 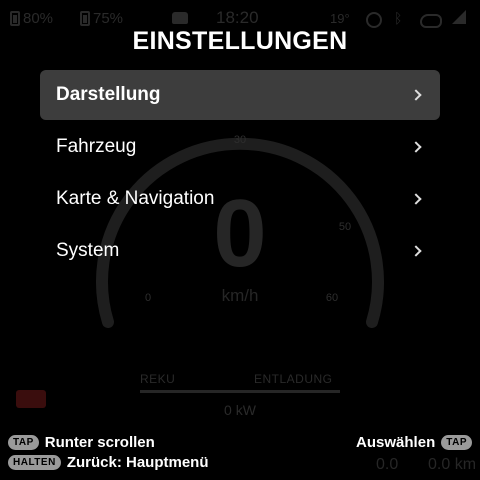 I want to click on hint-back: HALTEN Zurück: Hauptmenü, so click(x=108, y=462).